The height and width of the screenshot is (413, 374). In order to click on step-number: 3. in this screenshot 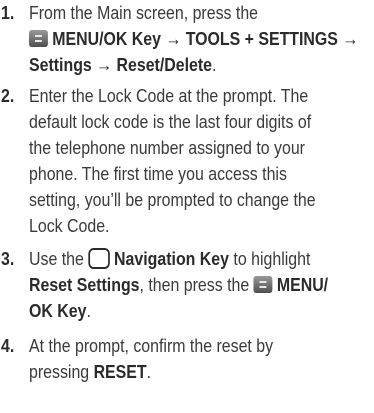, I will do `click(8, 258)`.